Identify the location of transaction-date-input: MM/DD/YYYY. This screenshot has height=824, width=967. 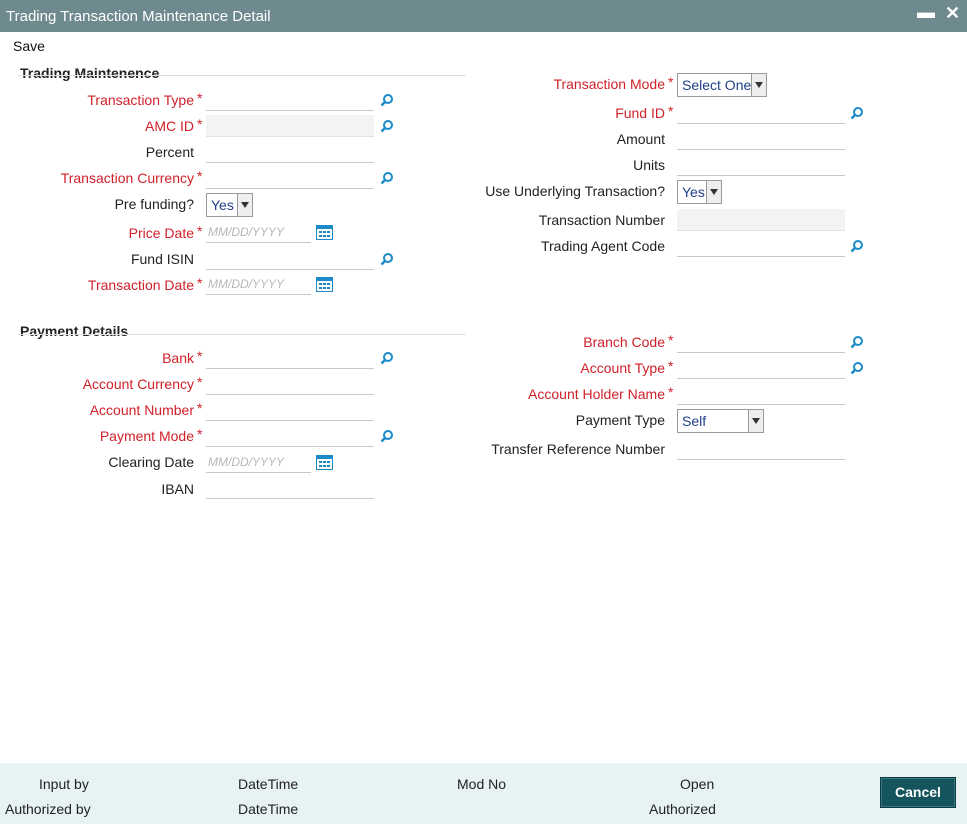
(258, 284).